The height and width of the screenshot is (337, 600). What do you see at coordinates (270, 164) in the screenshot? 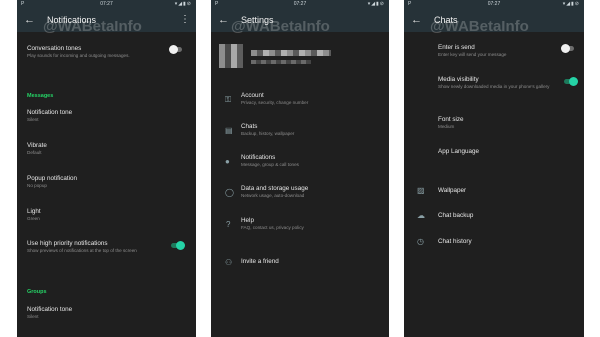
I see `settings-item-subtitle: Message, group & call tones` at bounding box center [270, 164].